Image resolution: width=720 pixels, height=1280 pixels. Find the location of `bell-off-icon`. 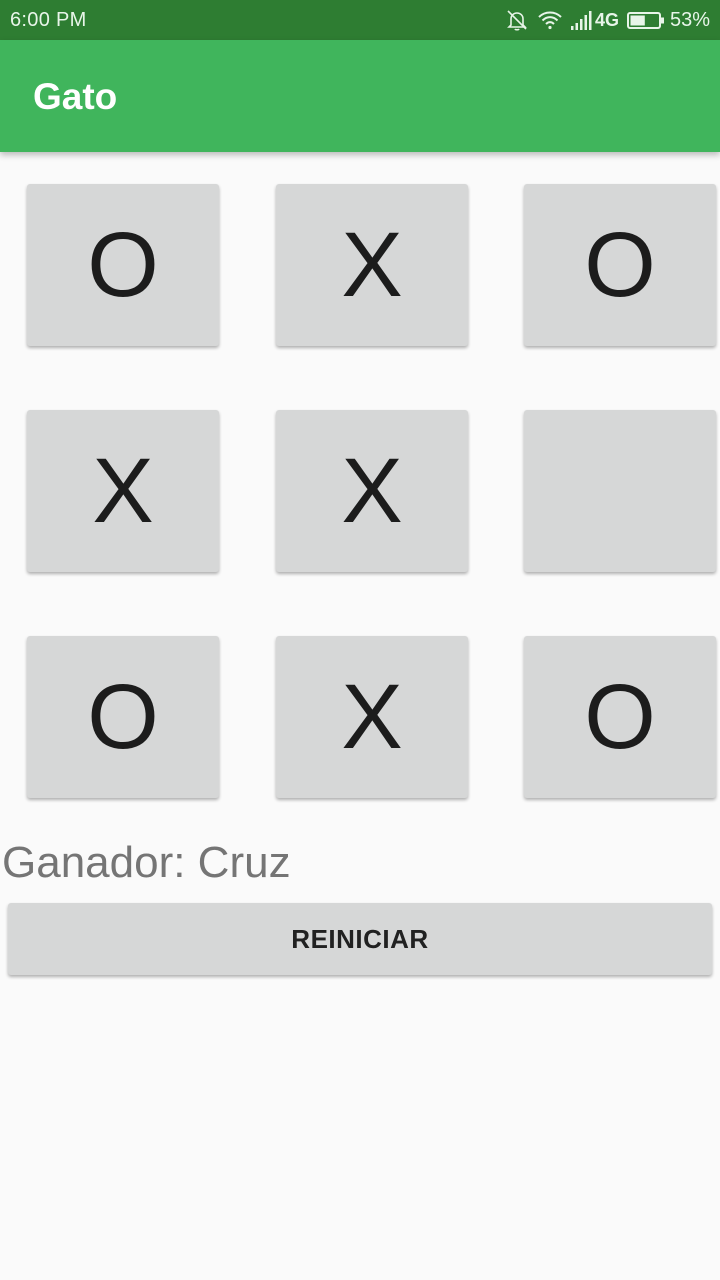

bell-off-icon is located at coordinates (517, 20).